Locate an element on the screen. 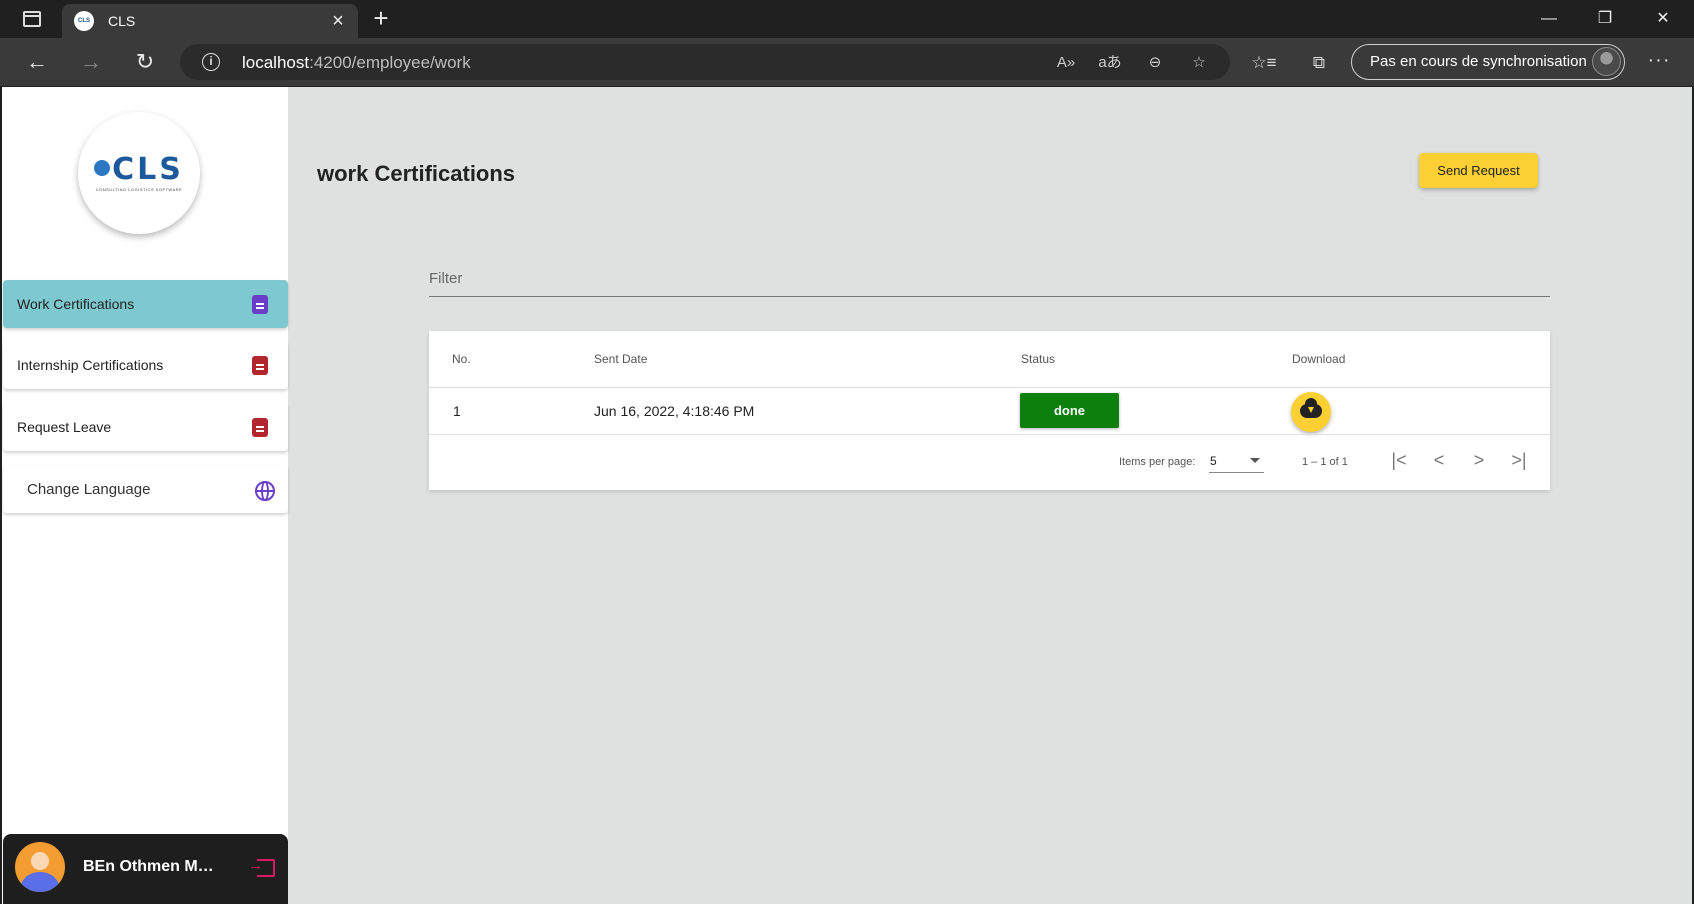 The width and height of the screenshot is (1694, 904). address-bar: i localhost:4200/employee/work A» aあ ⊖ ☆ is located at coordinates (705, 62).